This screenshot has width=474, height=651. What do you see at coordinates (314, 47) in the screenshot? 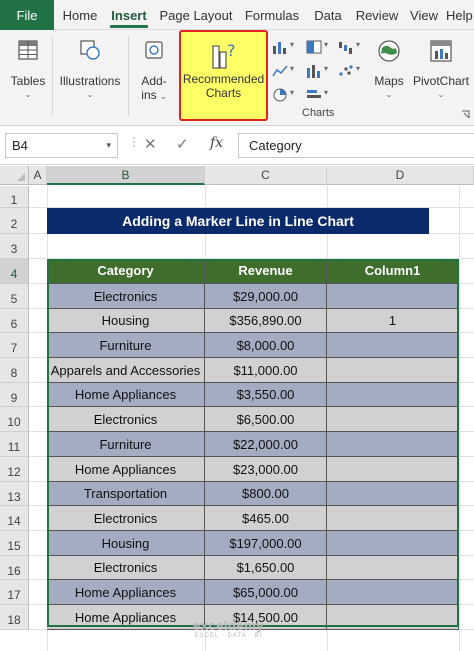
I see `hierarchy-chart-icon` at bounding box center [314, 47].